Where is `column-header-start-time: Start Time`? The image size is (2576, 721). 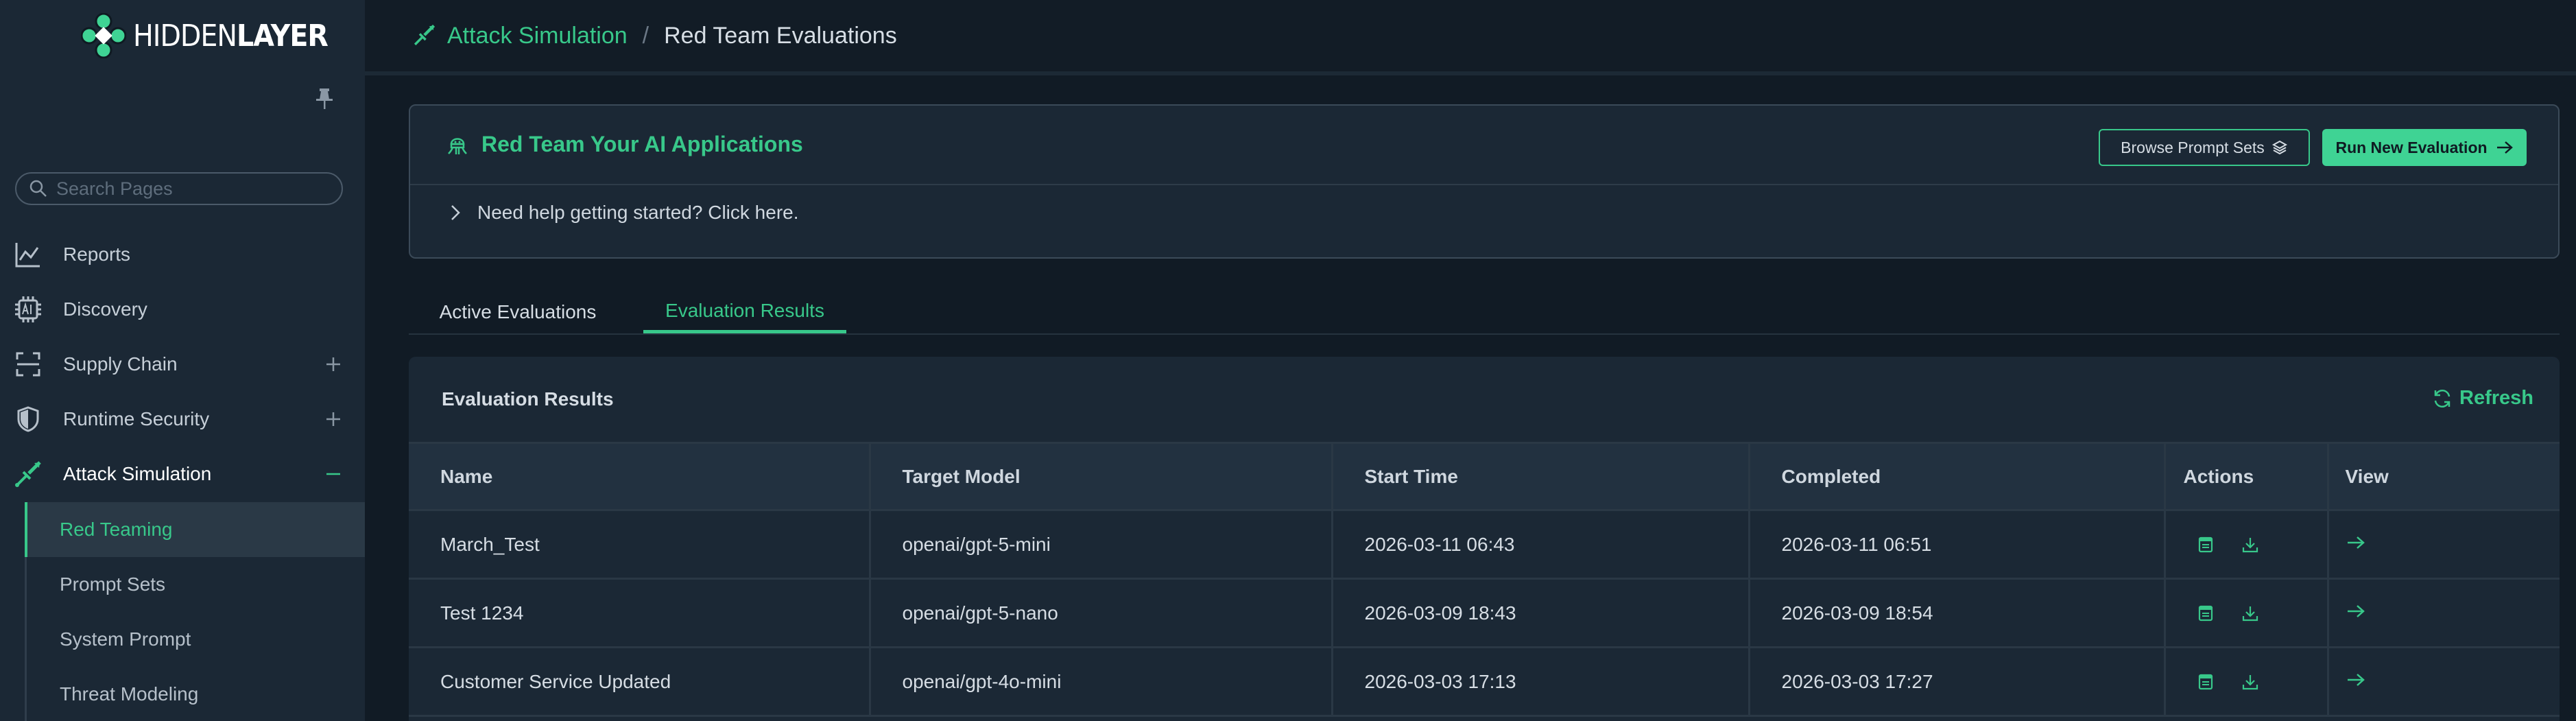 column-header-start-time: Start Time is located at coordinates (1540, 476).